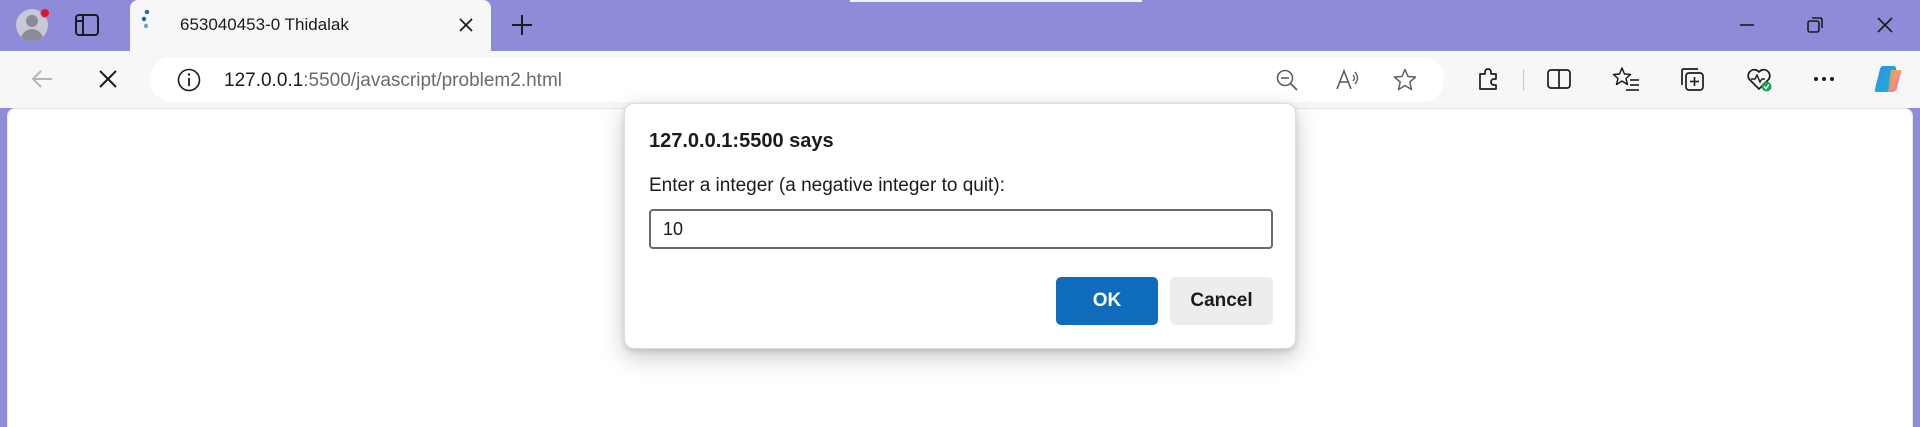  Describe the element at coordinates (1747, 25) in the screenshot. I see `minimize-icon` at that location.